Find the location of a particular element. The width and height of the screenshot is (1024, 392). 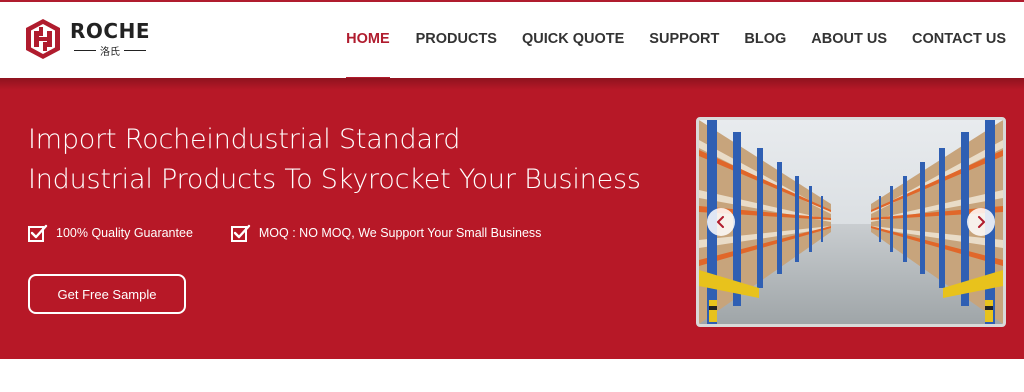

header-shadow is located at coordinates (512, 84).